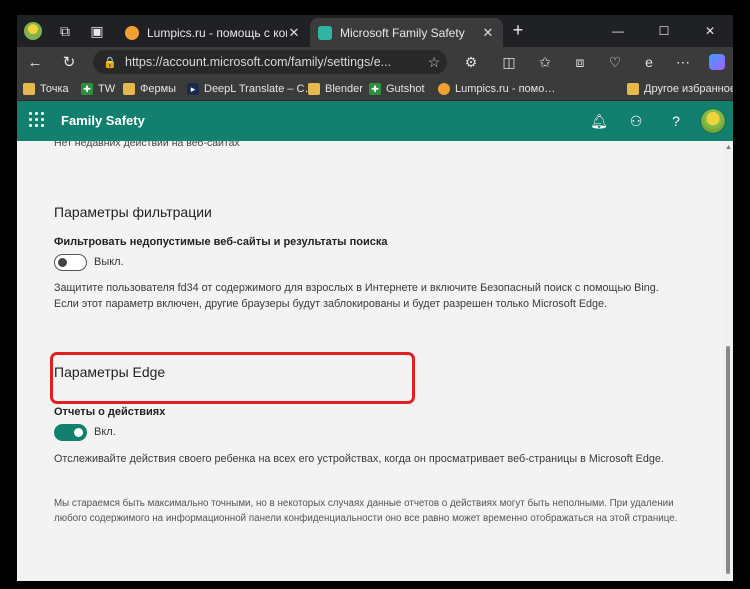  What do you see at coordinates (35, 62) in the screenshot?
I see `back-arrow-icon: ←` at bounding box center [35, 62].